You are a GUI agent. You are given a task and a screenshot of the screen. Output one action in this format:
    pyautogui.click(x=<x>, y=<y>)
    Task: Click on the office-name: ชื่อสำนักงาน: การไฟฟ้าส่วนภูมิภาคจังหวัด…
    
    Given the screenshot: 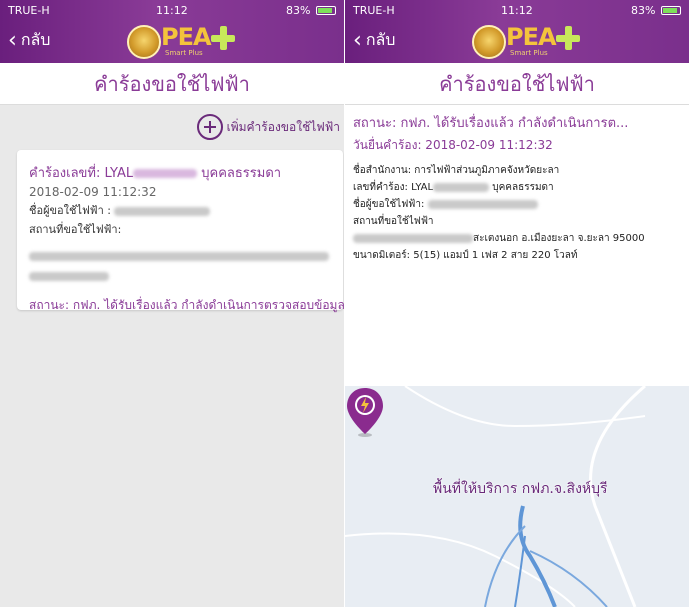 What is the action you would take?
    pyautogui.click(x=456, y=170)
    